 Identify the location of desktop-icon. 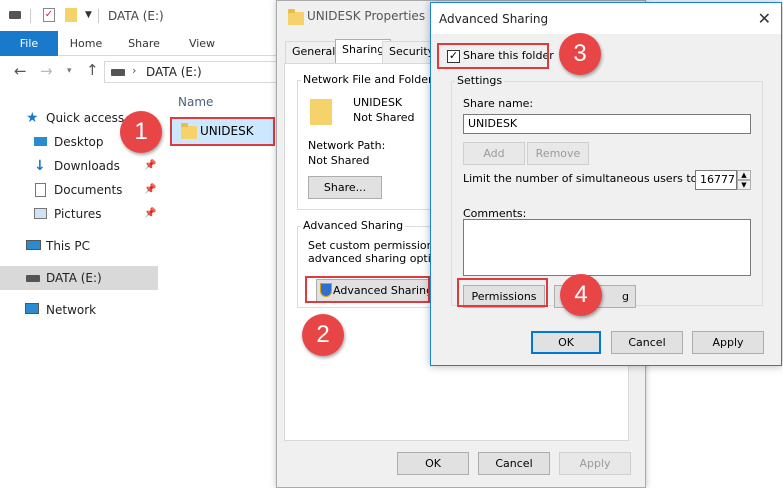
(40, 141).